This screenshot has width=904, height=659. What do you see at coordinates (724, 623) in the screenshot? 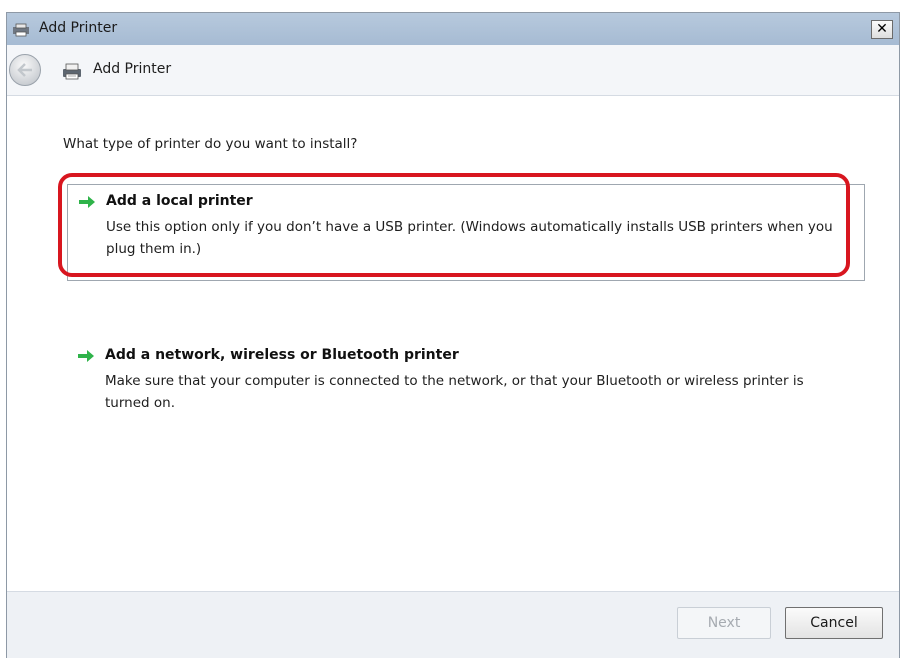
I see `next-button: Next` at bounding box center [724, 623].